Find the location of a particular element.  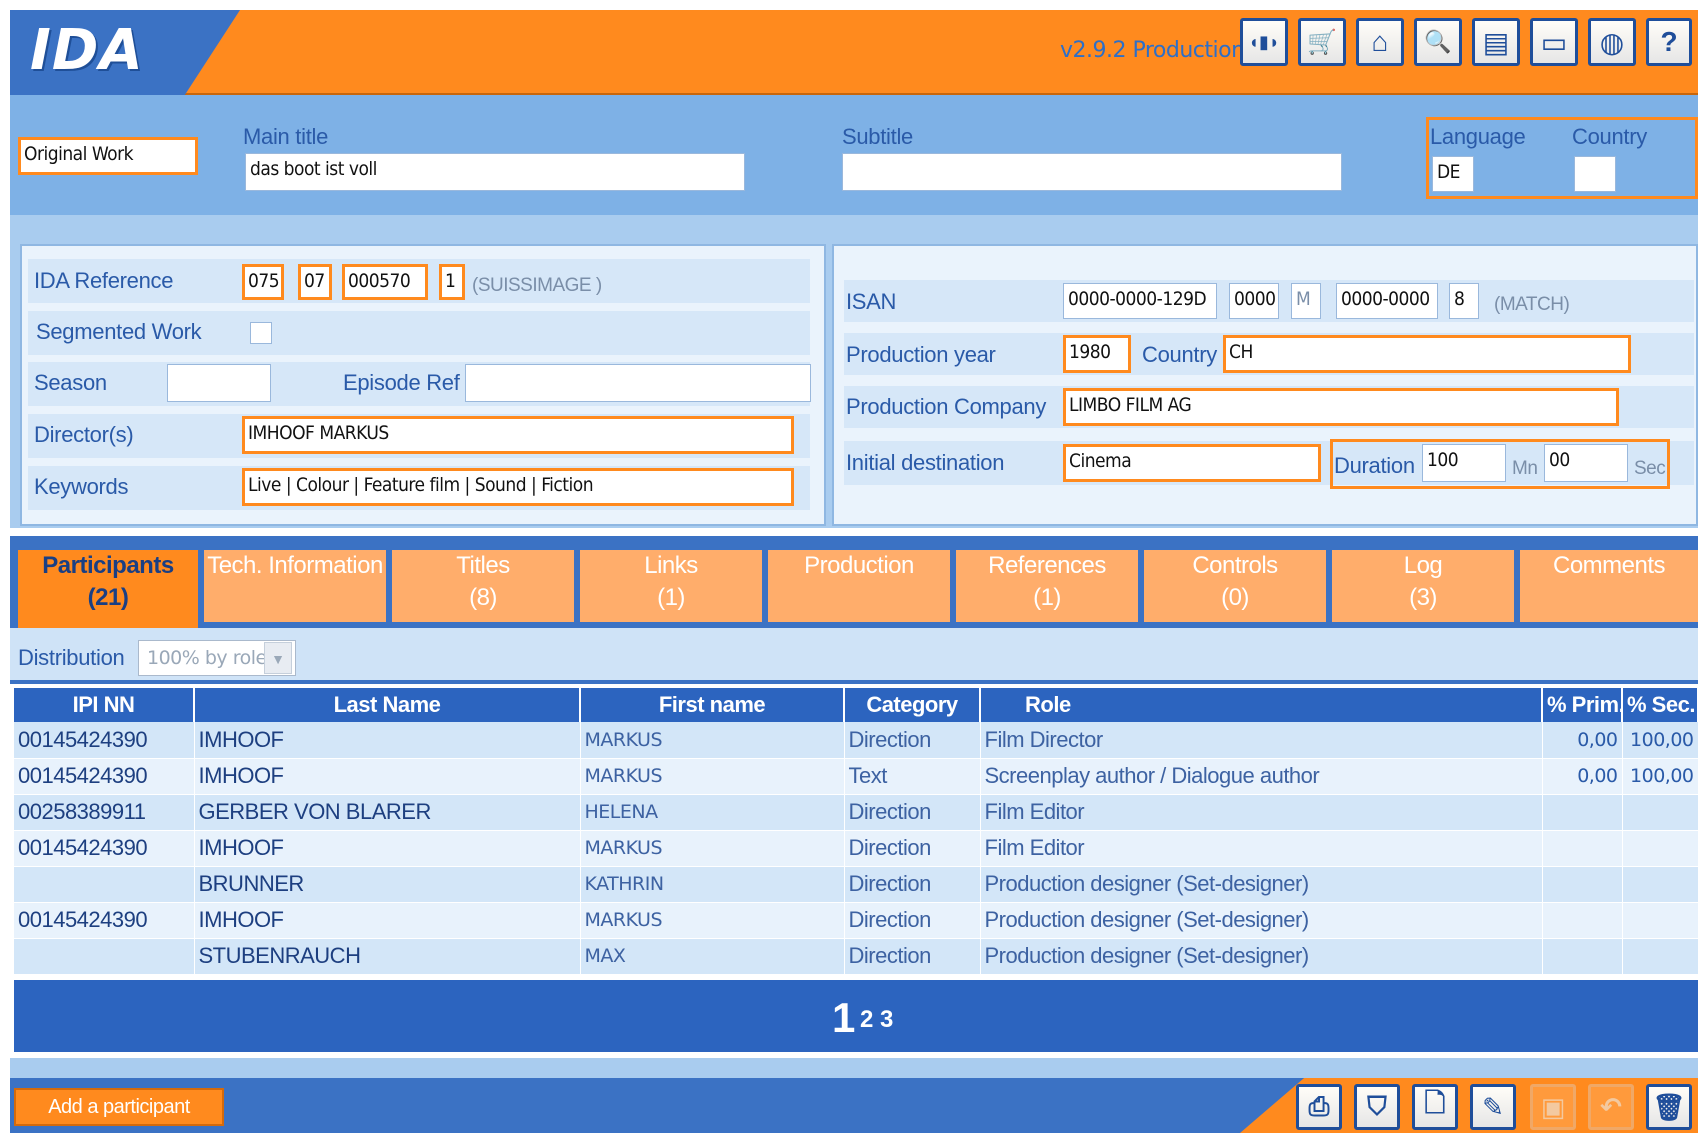

tab-tech-information: Tech. Information is located at coordinates (297, 586).